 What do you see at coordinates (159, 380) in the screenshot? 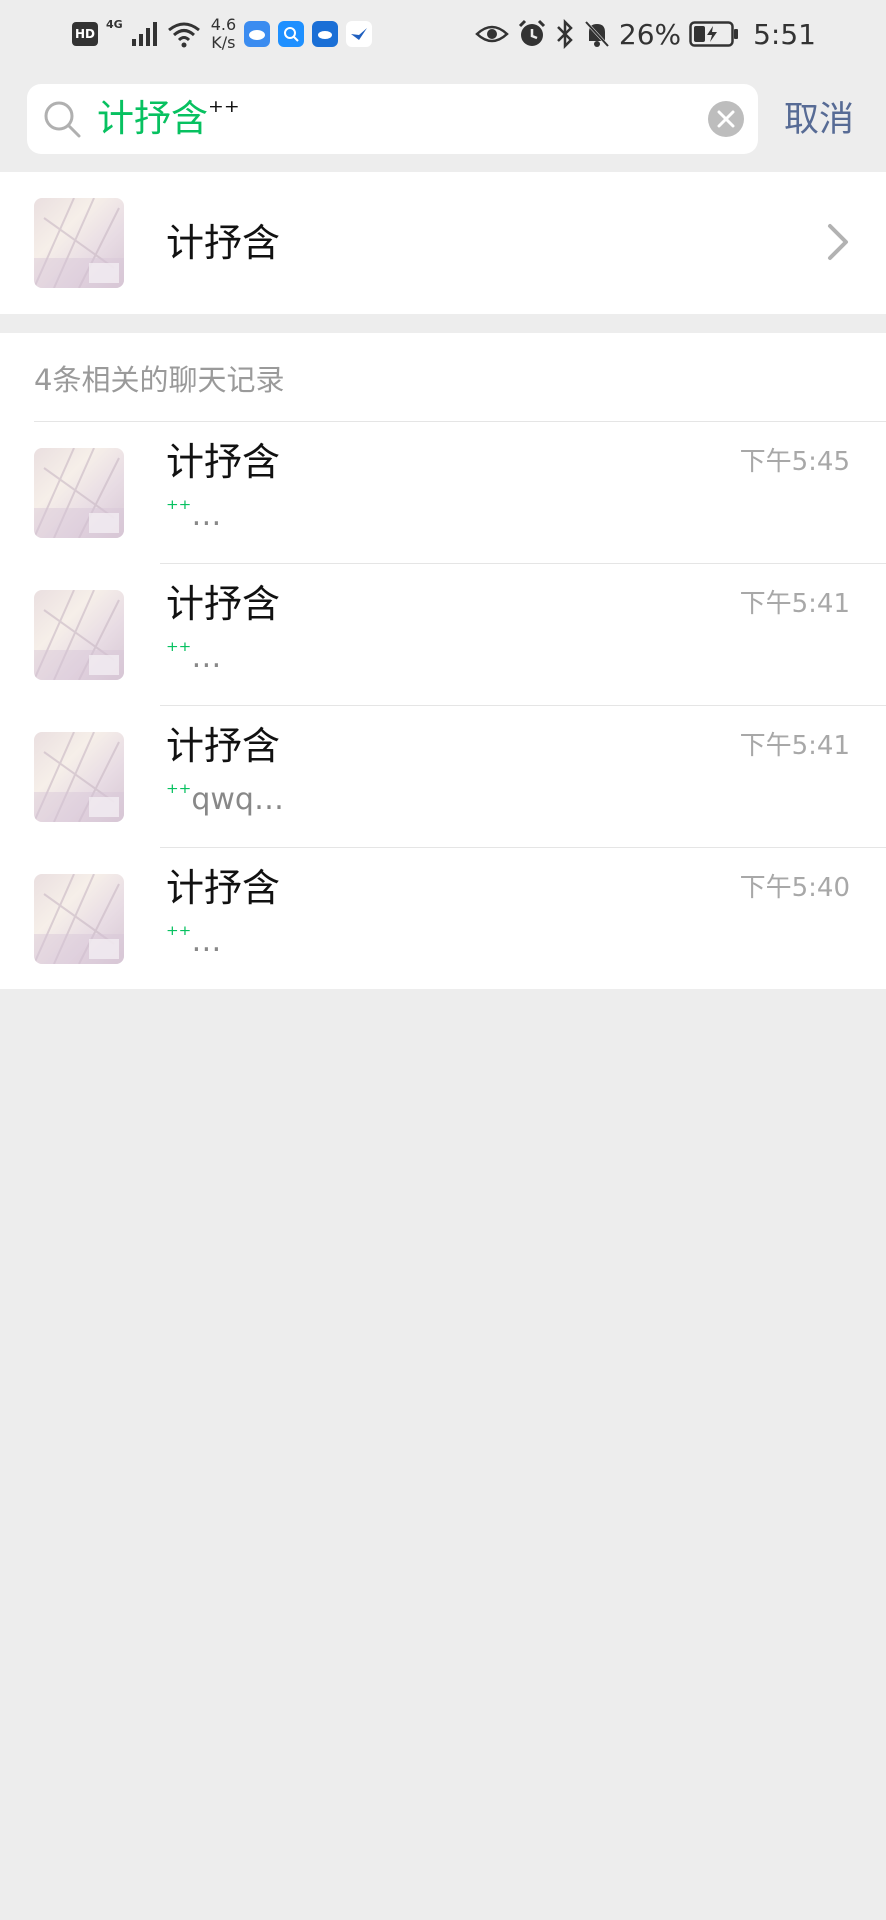
I see `records-header: 4条相关的聊天记录` at bounding box center [159, 380].